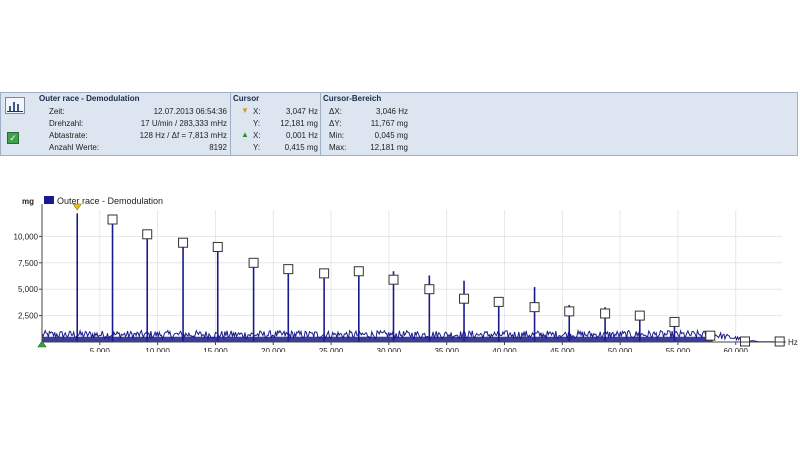 This screenshot has height=450, width=800. Describe the element at coordinates (215, 349) in the screenshot. I see `x-tick-label: 15,000` at that location.